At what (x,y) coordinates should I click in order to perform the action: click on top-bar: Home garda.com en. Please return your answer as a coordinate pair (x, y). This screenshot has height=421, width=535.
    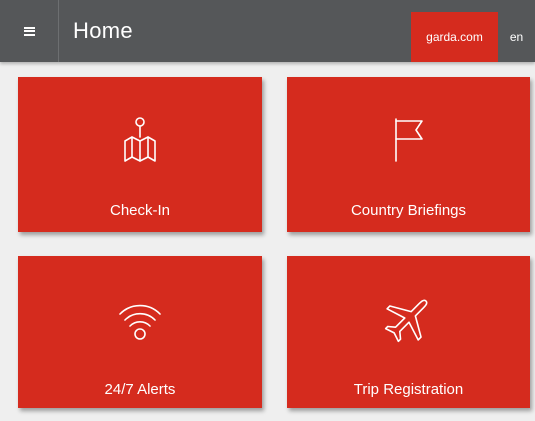
    Looking at the image, I should click on (267, 31).